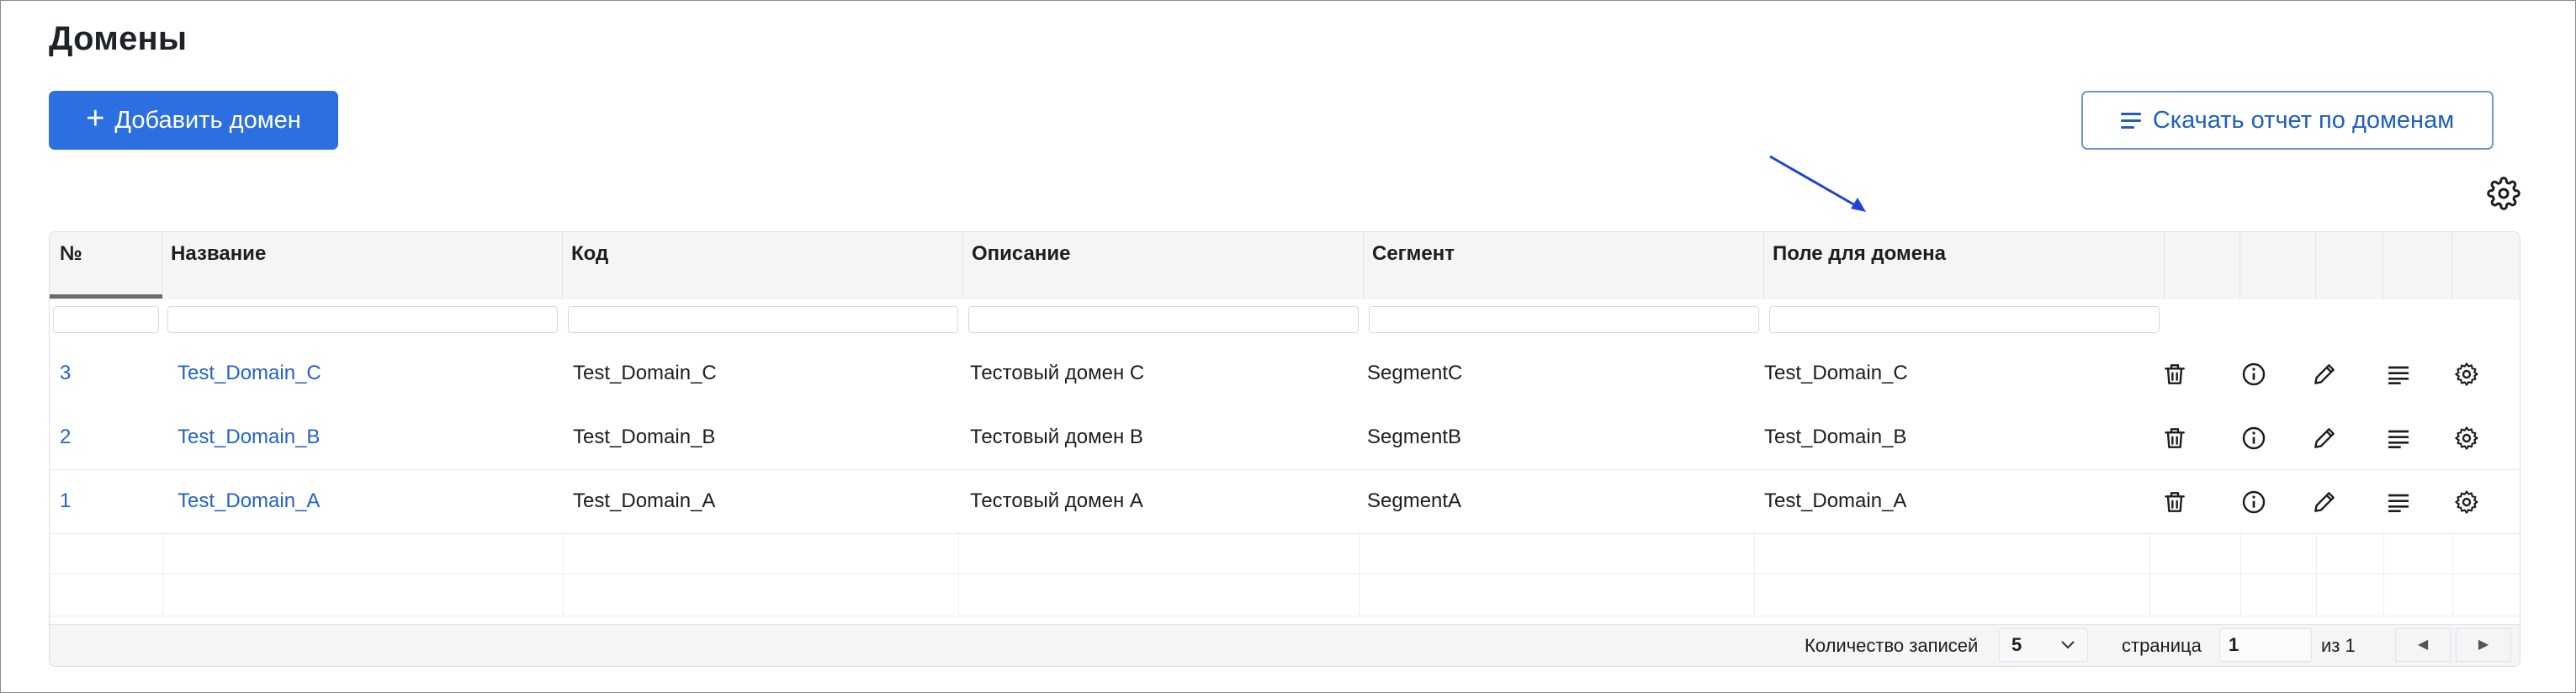  What do you see at coordinates (2162, 646) in the screenshot?
I see `page-label: страница` at bounding box center [2162, 646].